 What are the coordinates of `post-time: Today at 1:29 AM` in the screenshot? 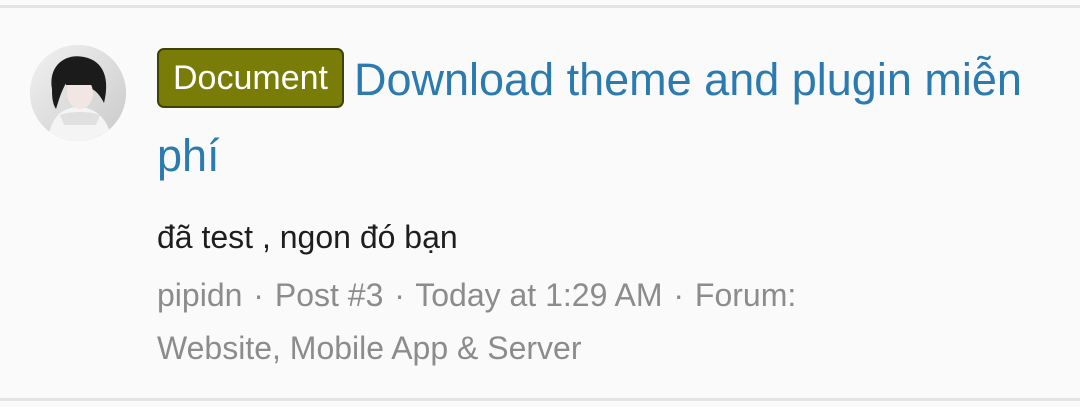 It's located at (539, 295).